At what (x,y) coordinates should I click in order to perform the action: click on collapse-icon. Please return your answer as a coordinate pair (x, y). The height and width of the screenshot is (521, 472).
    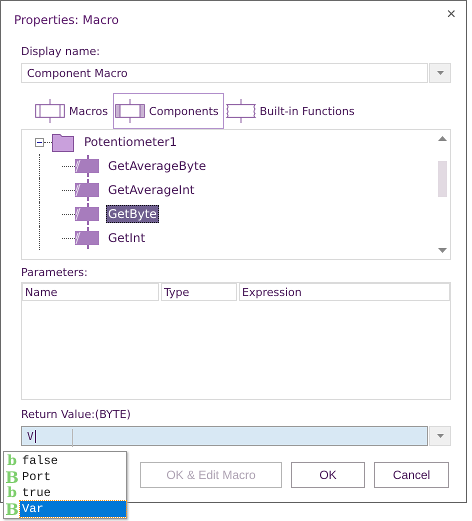
    Looking at the image, I should click on (39, 142).